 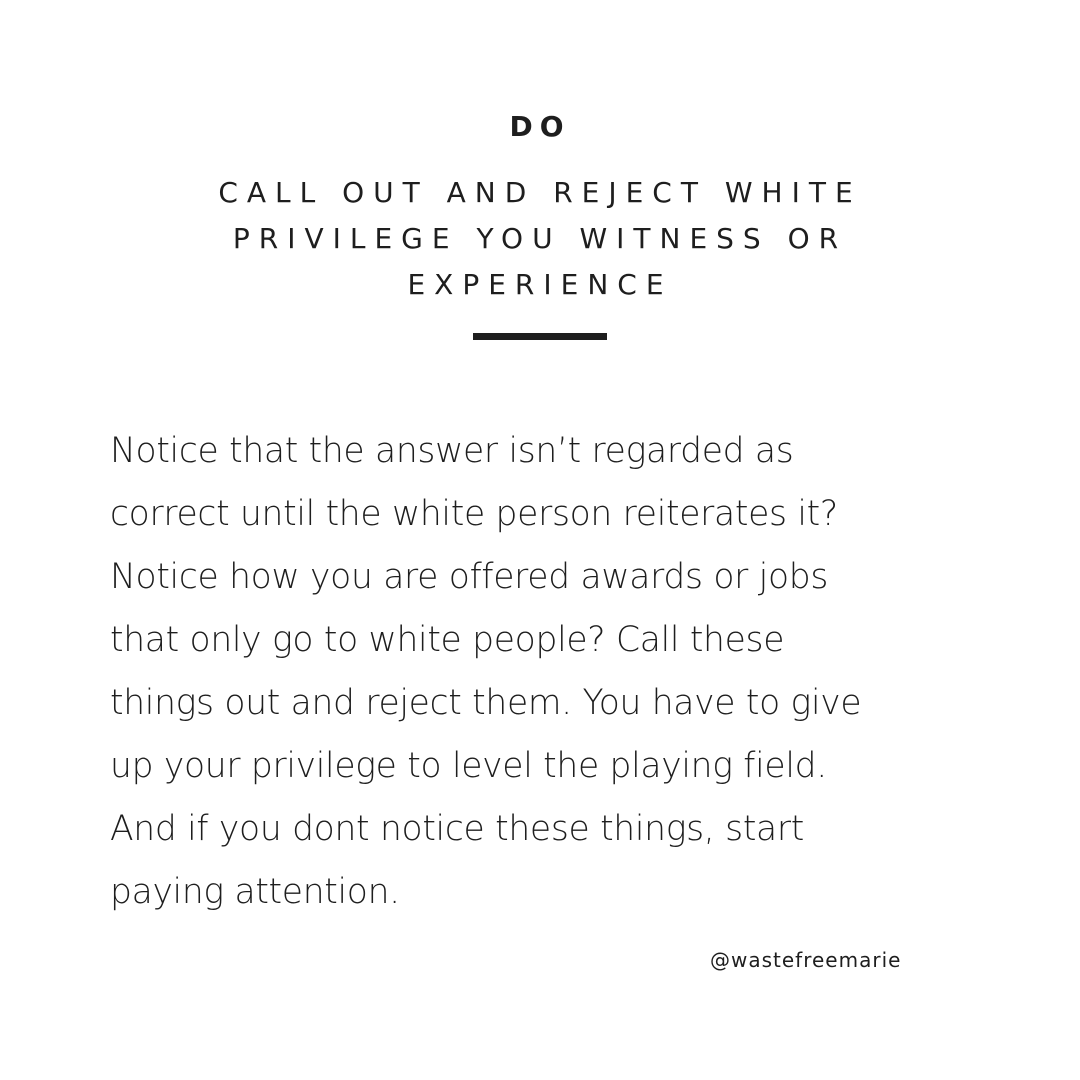 What do you see at coordinates (540, 284) in the screenshot?
I see `headline-line: EXPERIENCE` at bounding box center [540, 284].